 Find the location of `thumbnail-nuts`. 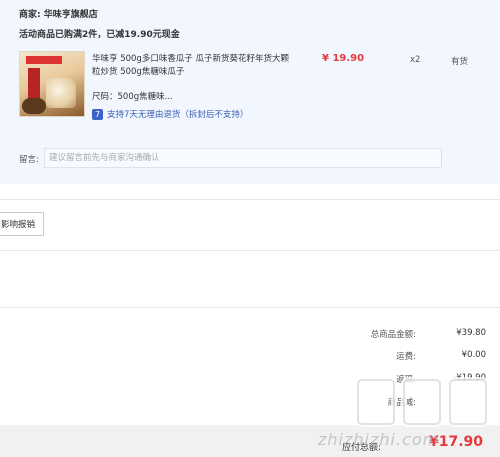

thumbnail-nuts is located at coordinates (34, 106).